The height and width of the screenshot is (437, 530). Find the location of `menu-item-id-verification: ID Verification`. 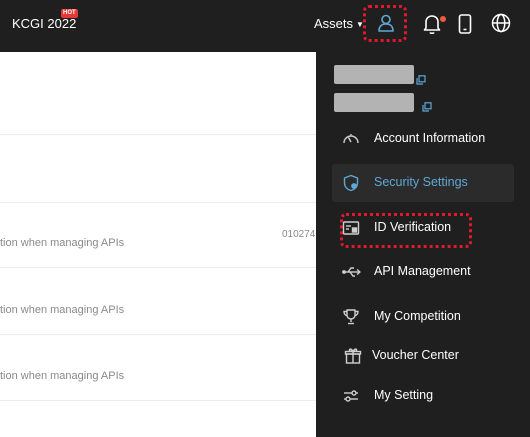

menu-item-id-verification: ID Verification is located at coordinates (423, 228).